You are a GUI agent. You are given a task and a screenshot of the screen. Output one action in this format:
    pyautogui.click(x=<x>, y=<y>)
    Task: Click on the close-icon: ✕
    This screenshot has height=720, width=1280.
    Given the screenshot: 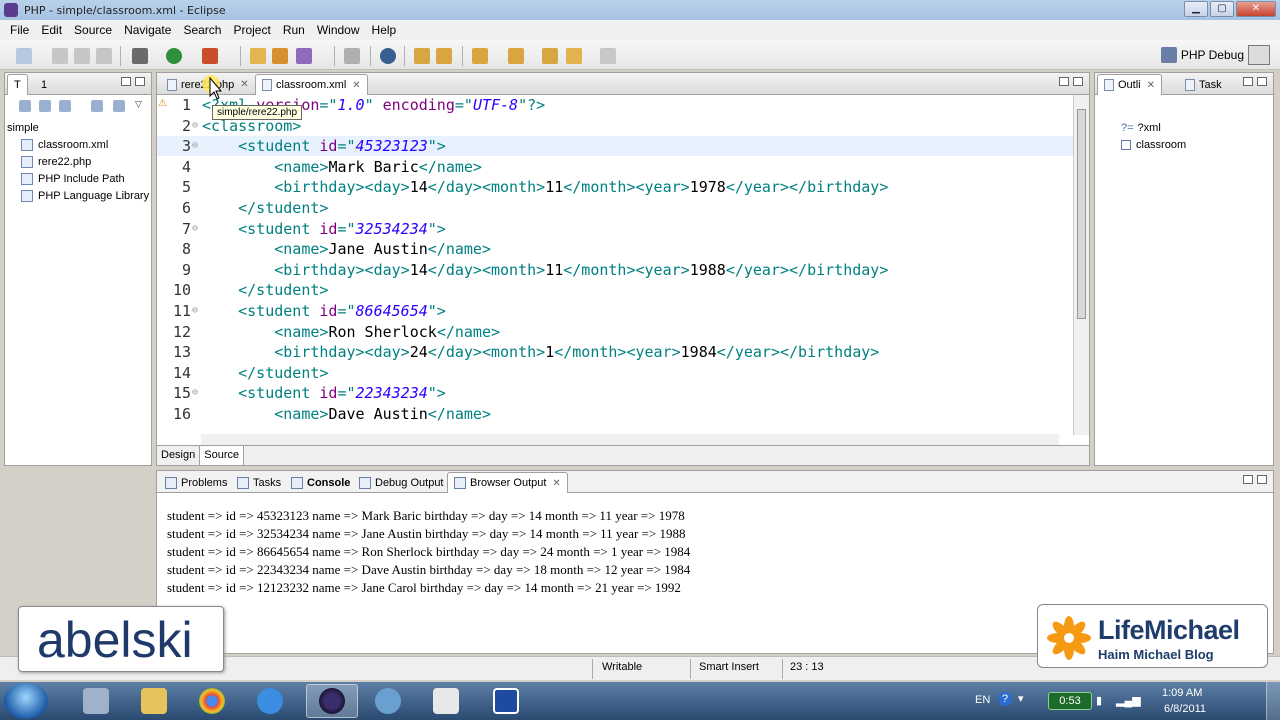 What is the action you would take?
    pyautogui.click(x=1256, y=9)
    